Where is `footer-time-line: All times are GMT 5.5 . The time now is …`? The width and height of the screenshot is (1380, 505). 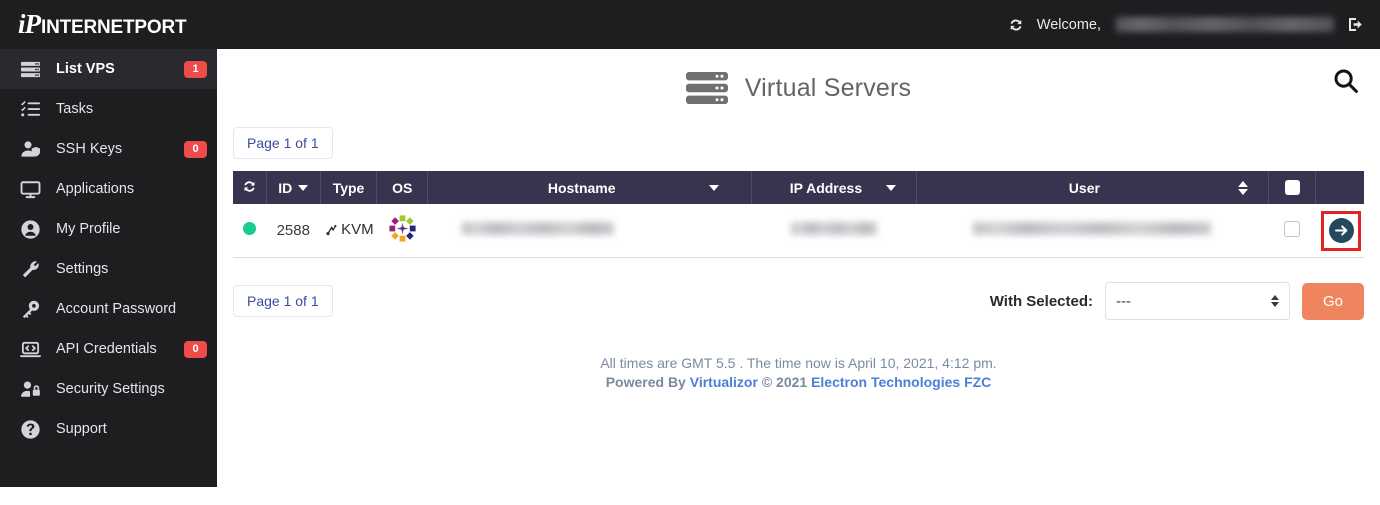
footer-time-line: All times are GMT 5.5 . The time now is … is located at coordinates (798, 363).